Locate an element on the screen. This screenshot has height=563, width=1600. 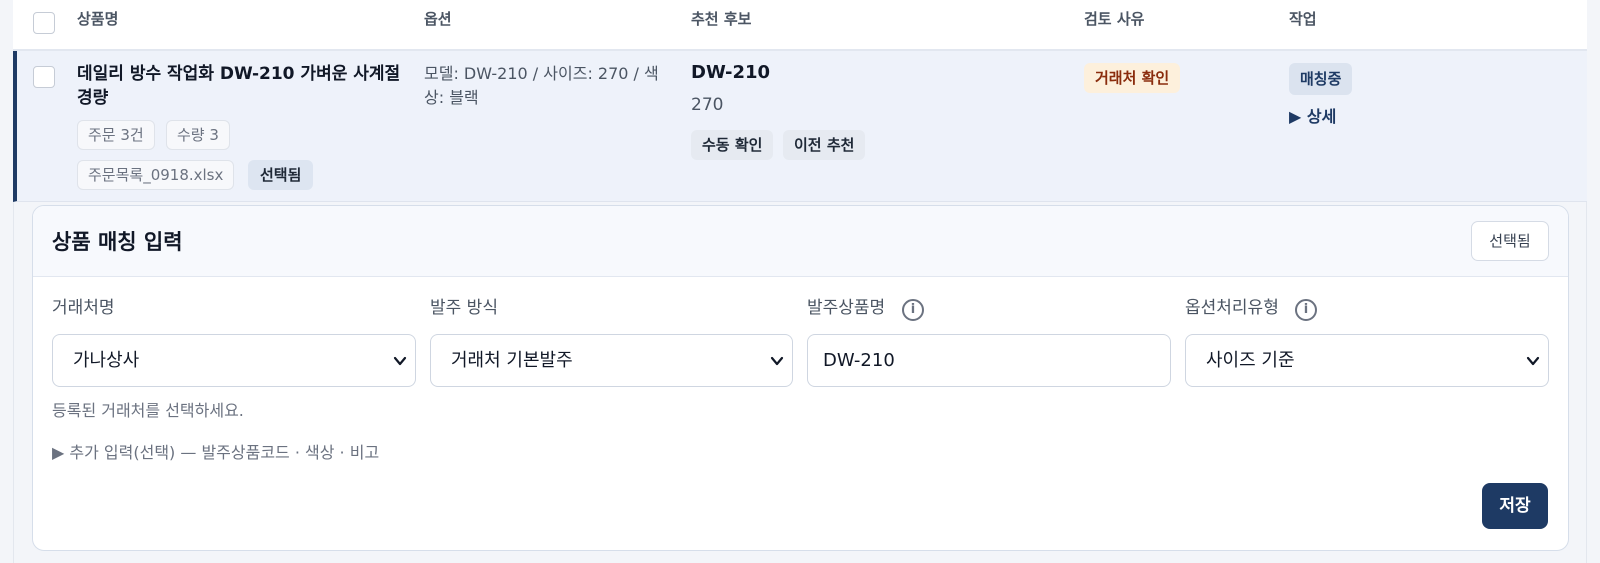
option-type-label: 옵션처리유형 is located at coordinates (1232, 308).